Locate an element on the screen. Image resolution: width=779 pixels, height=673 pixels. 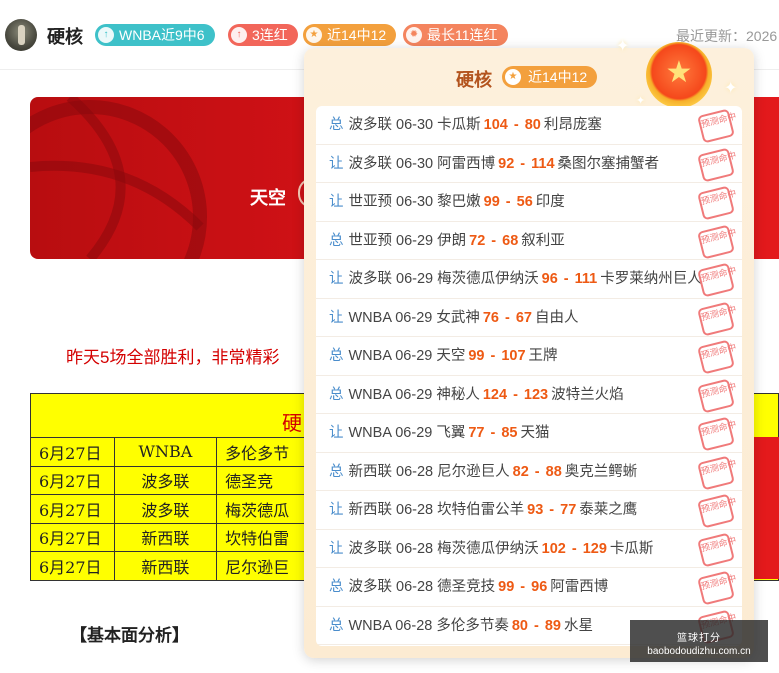
badge-longest-streak: ✹ 最长11连红 is located at coordinates (455, 35).